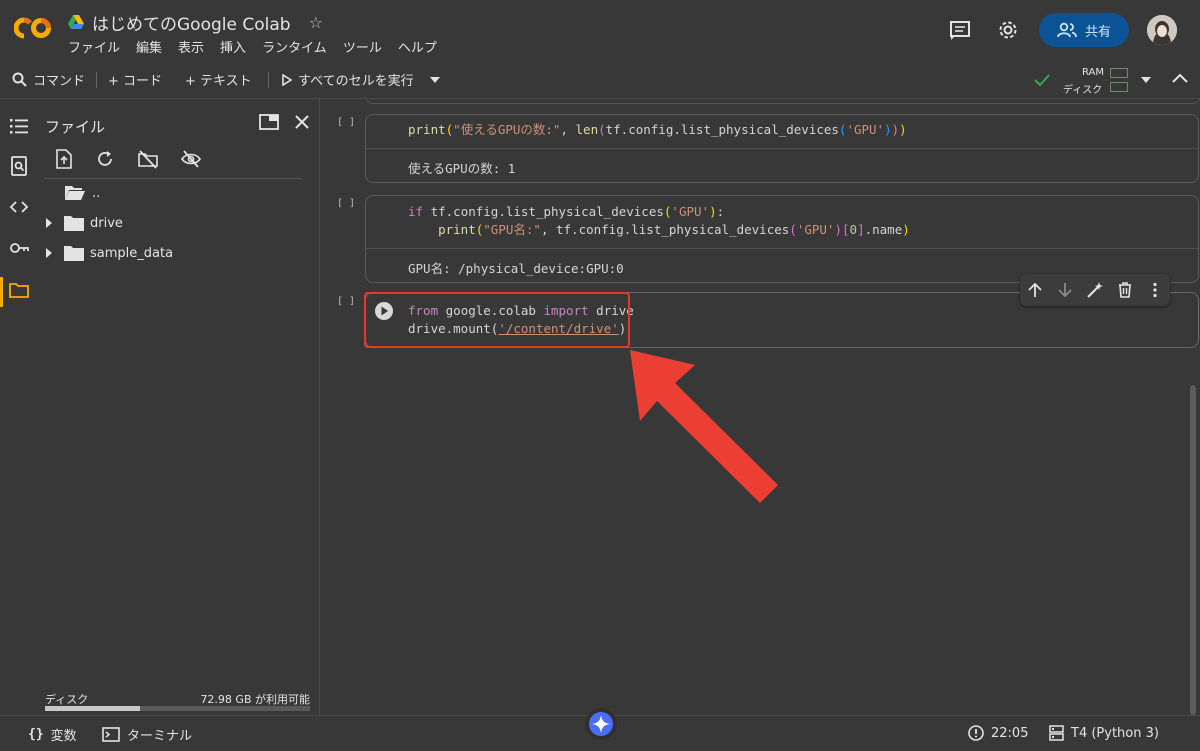 The width and height of the screenshot is (1200, 751). What do you see at coordinates (1010, 733) in the screenshot?
I see `time-label: 22:05` at bounding box center [1010, 733].